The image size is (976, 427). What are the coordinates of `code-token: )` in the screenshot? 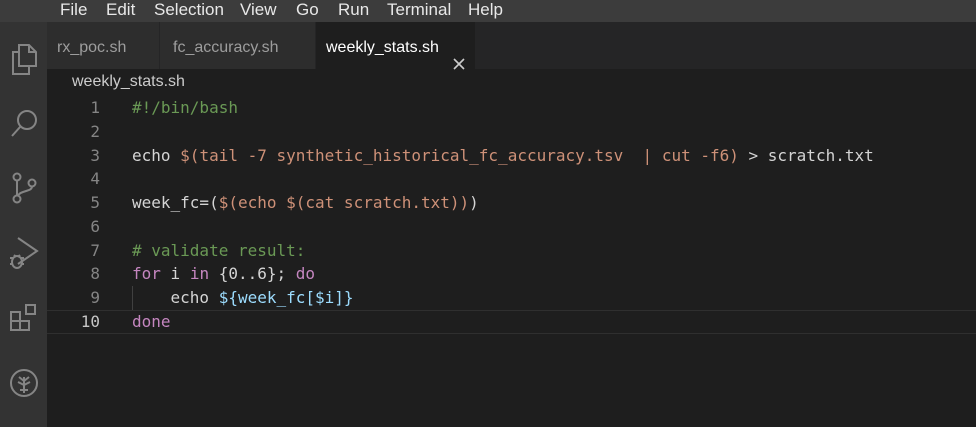 It's located at (474, 202).